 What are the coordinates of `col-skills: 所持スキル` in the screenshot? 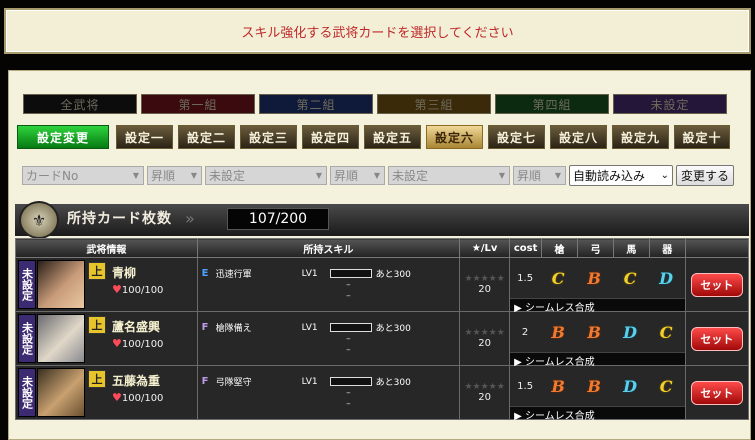 It's located at (328, 248).